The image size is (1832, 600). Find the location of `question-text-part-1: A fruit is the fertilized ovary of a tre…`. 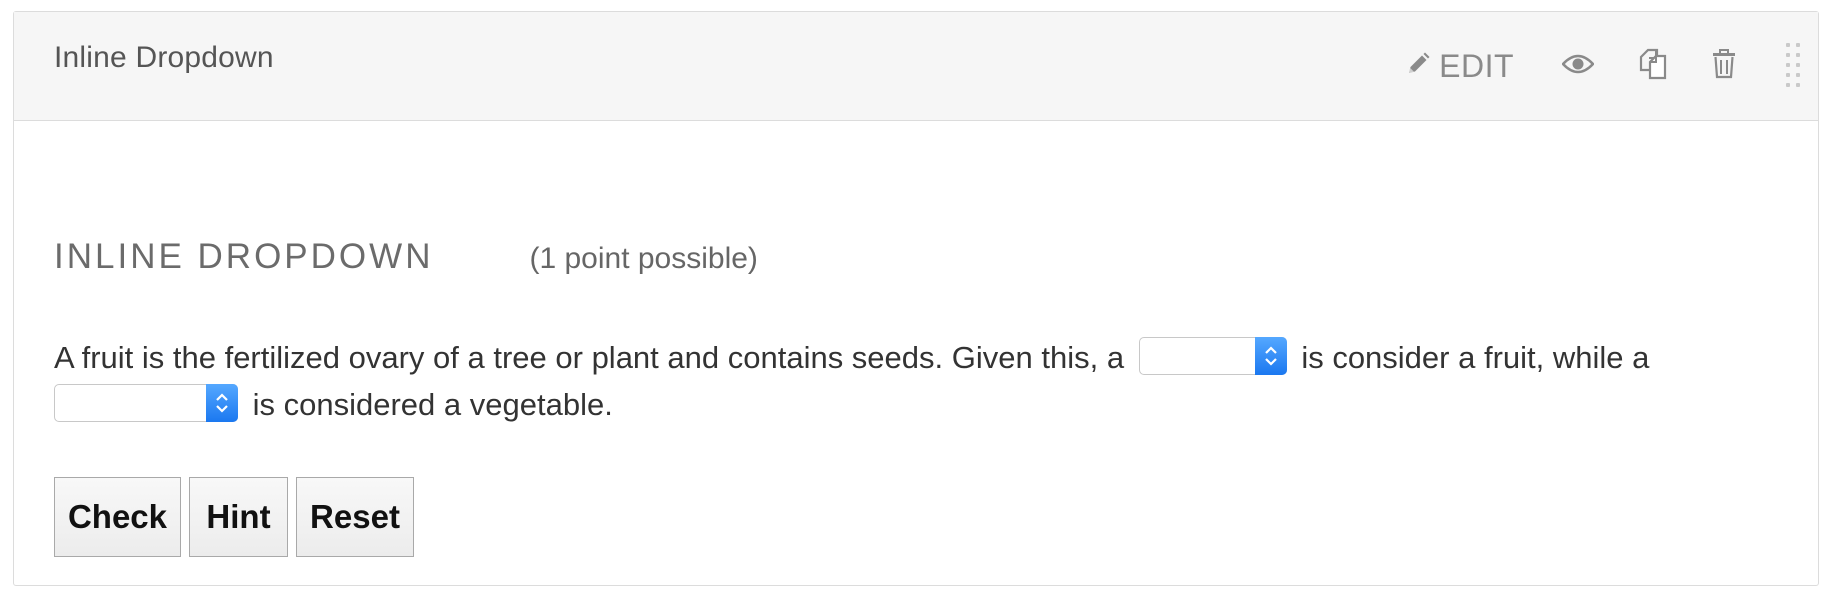

question-text-part-1: A fruit is the fertilized ovary of a tre… is located at coordinates (589, 357).